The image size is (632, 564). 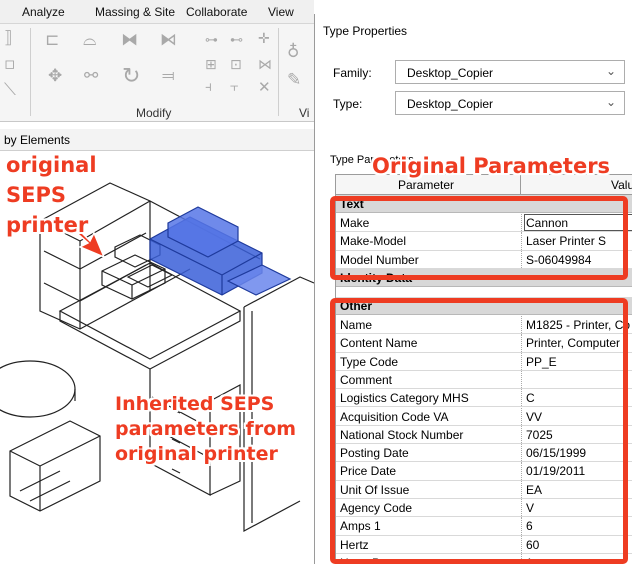 What do you see at coordinates (211, 65) in the screenshot?
I see `array-icon: ⊞` at bounding box center [211, 65].